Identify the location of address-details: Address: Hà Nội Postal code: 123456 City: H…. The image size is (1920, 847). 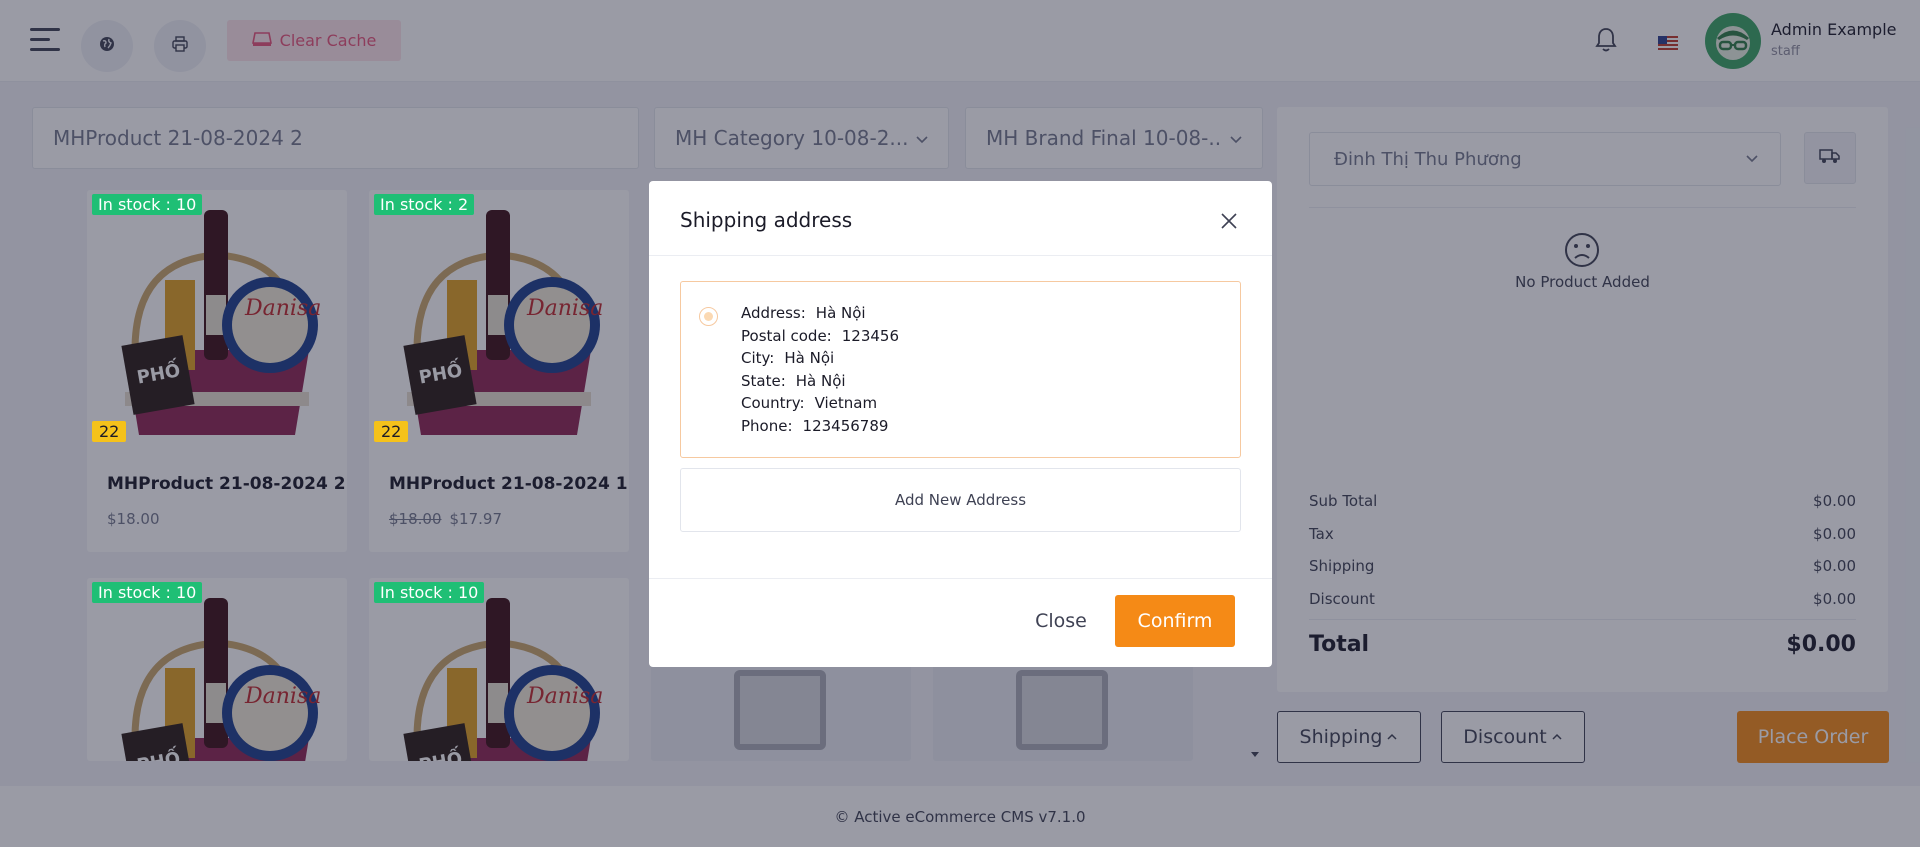
(820, 370).